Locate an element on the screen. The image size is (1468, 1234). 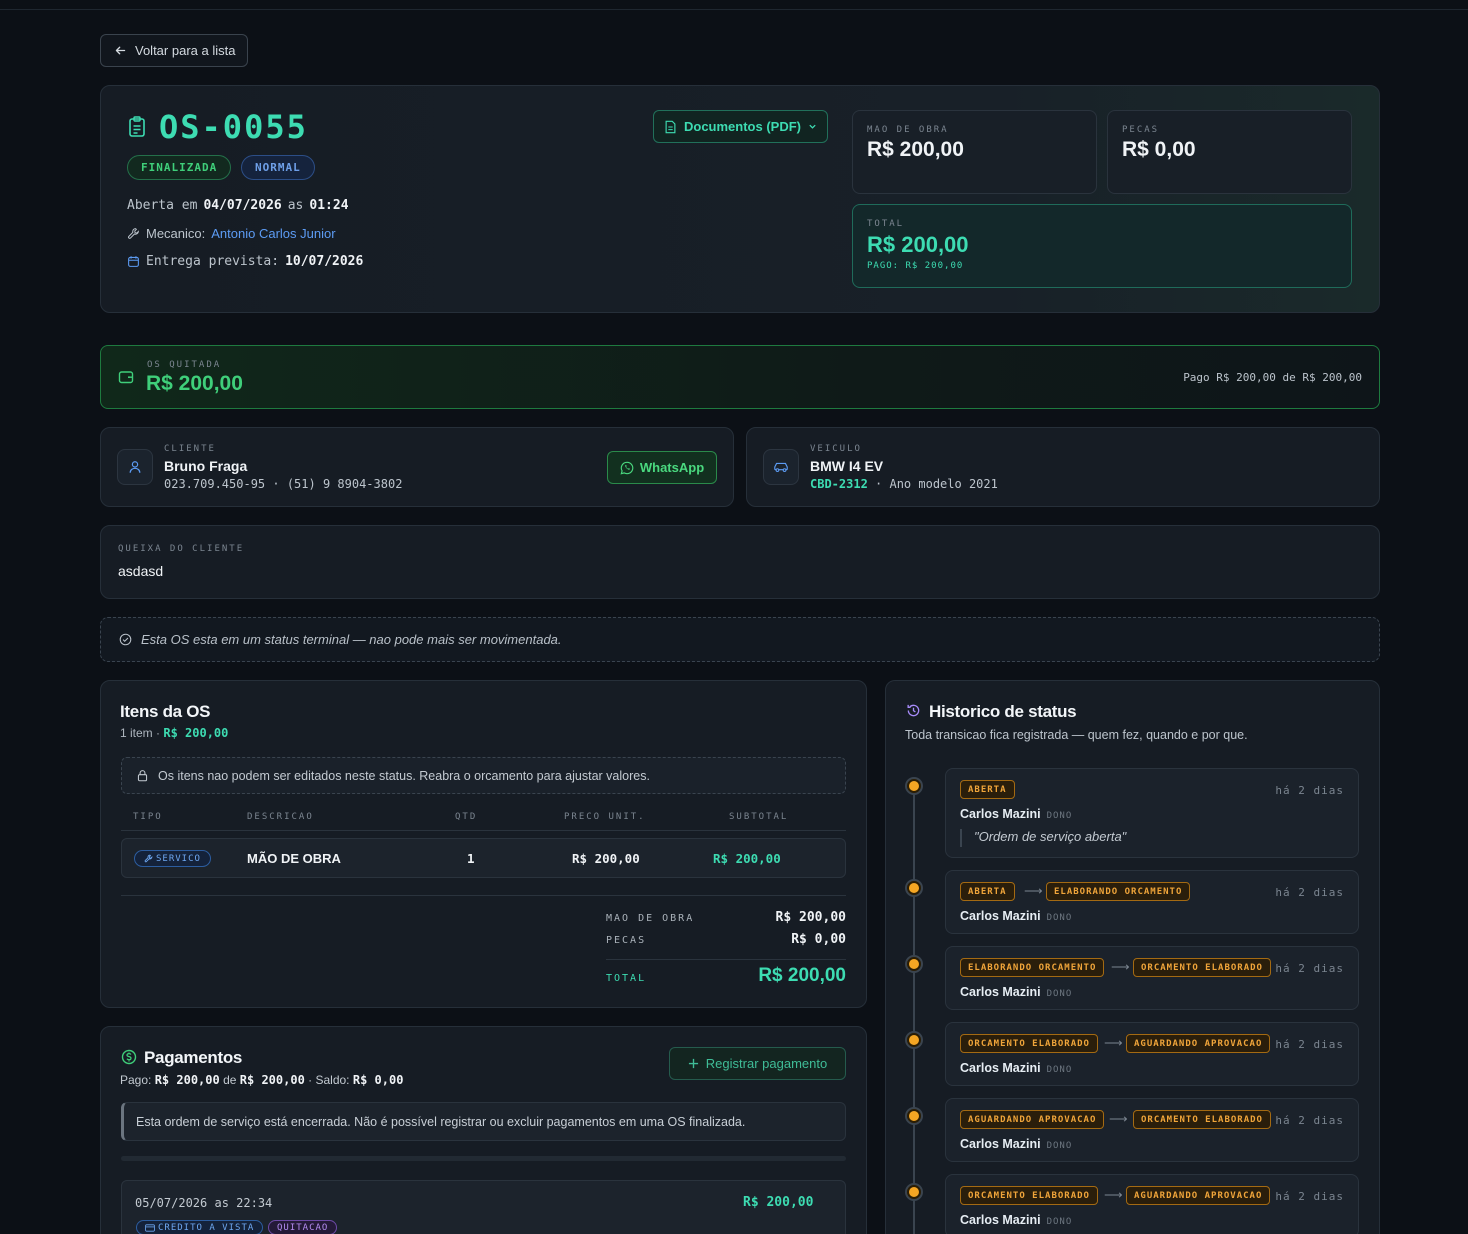
summary-total-divider is located at coordinates (726, 959).